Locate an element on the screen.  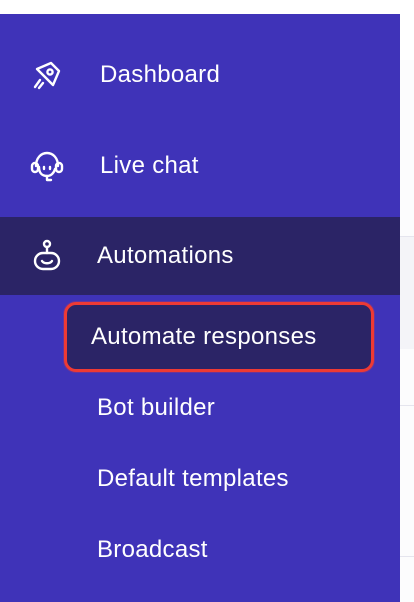
submenu-item-default-templates: Default templates is located at coordinates (220, 479).